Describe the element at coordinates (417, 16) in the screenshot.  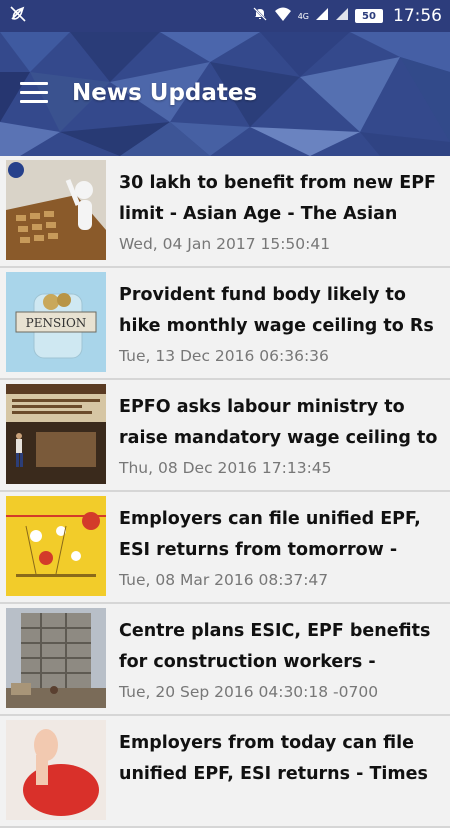
I see `clock: 17:56` at that location.